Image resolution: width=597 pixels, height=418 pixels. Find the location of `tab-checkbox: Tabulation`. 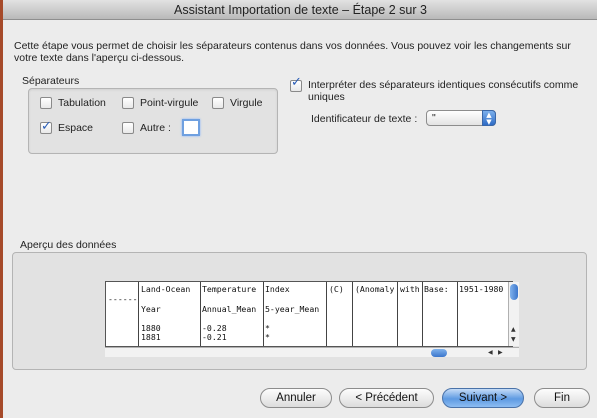

tab-checkbox: Tabulation is located at coordinates (73, 103).